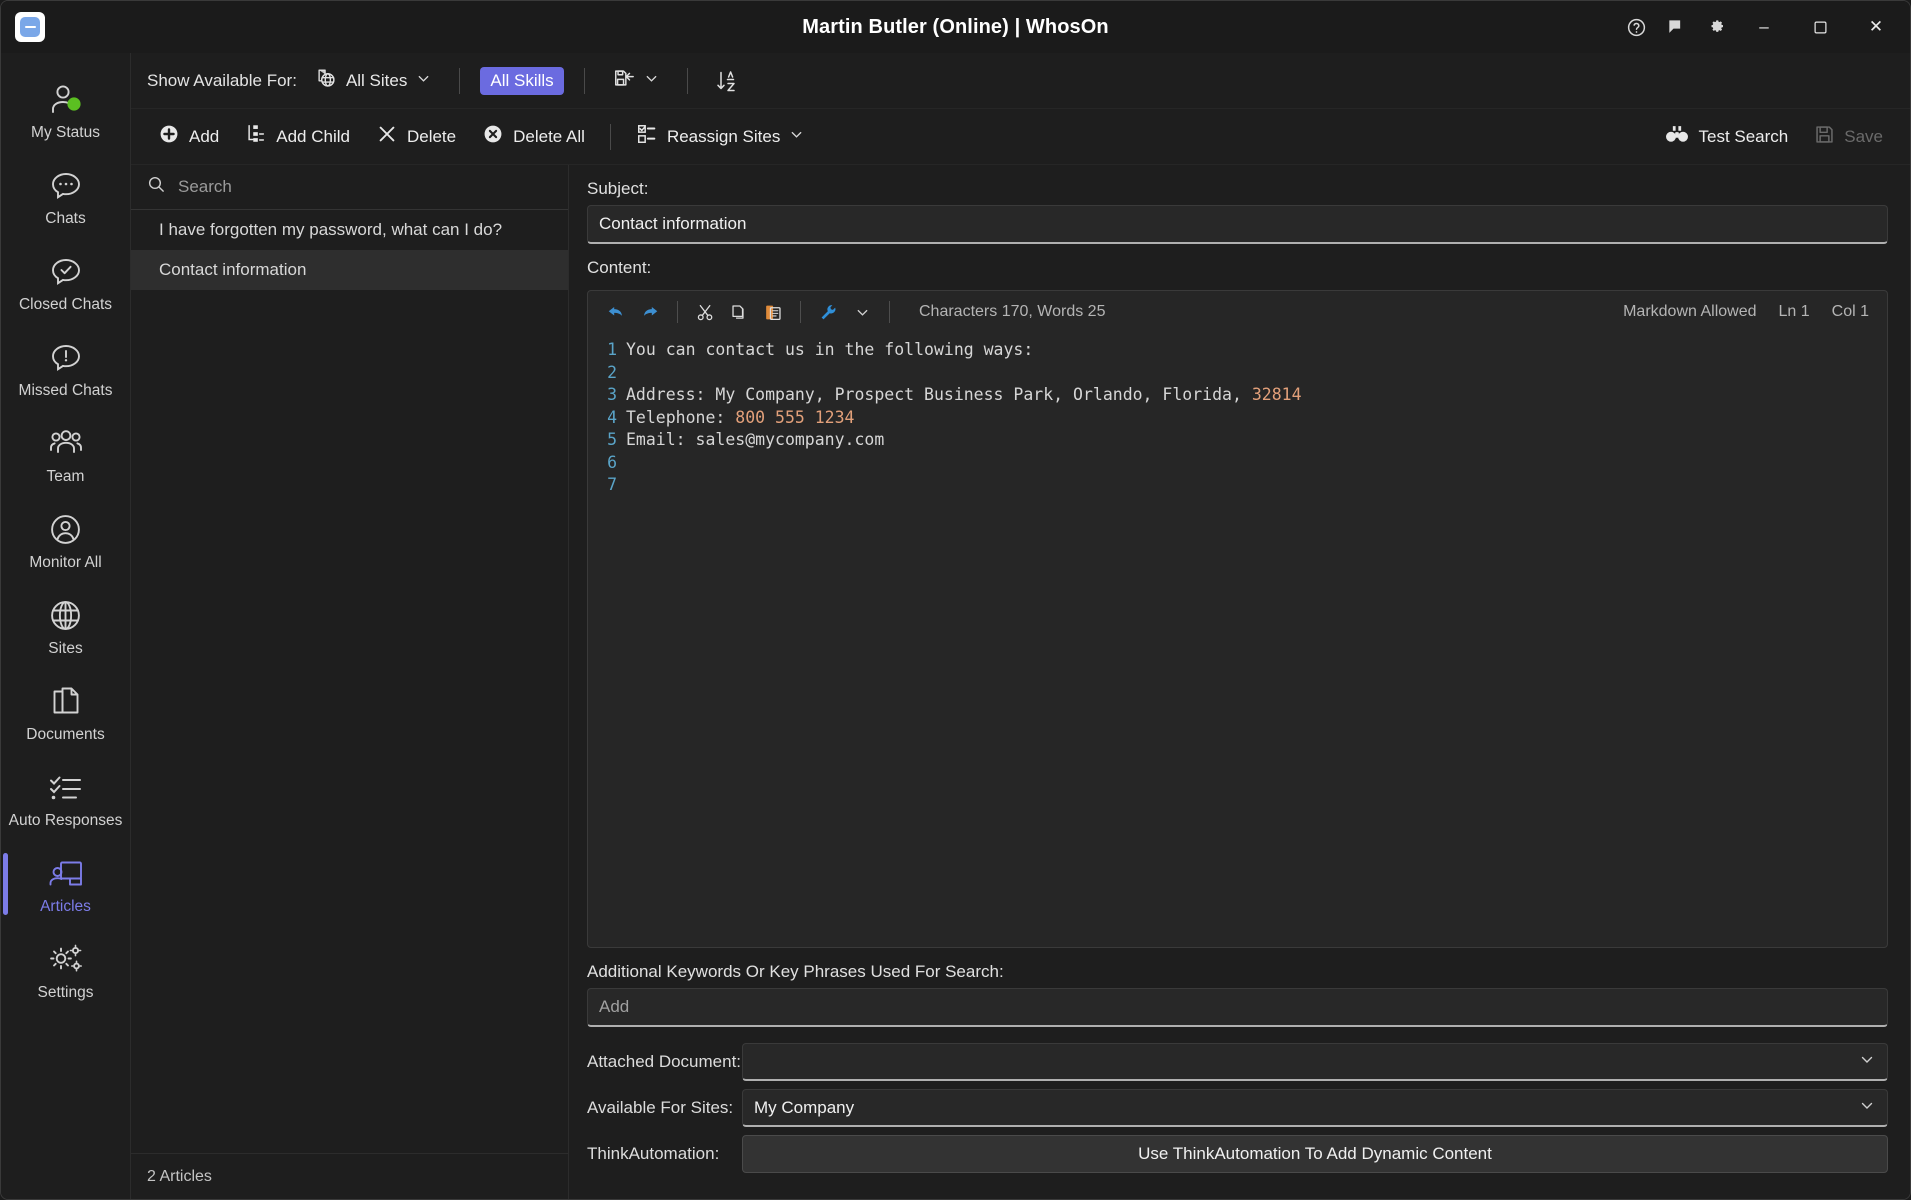 This screenshot has height=1200, width=1911. Describe the element at coordinates (188, 136) in the screenshot. I see `add-button: Add` at that location.